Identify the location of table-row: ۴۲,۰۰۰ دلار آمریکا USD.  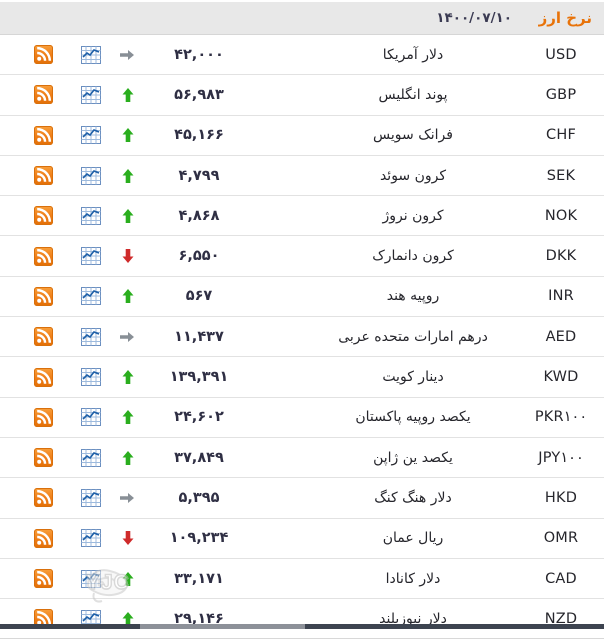
(302, 55).